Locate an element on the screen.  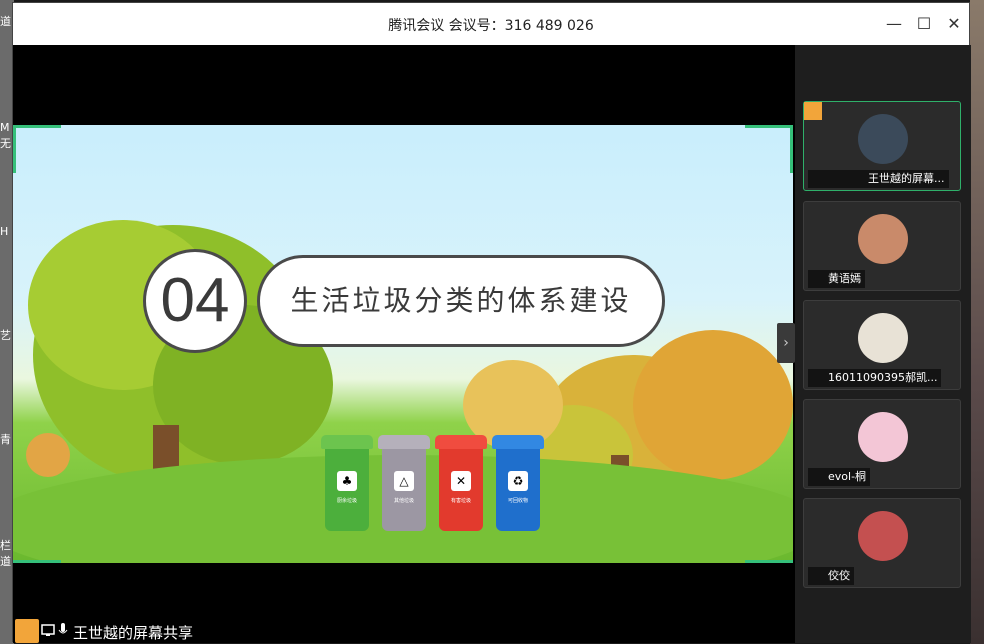
recyclable-bin: ♻ 可回收物 is located at coordinates (518, 483).